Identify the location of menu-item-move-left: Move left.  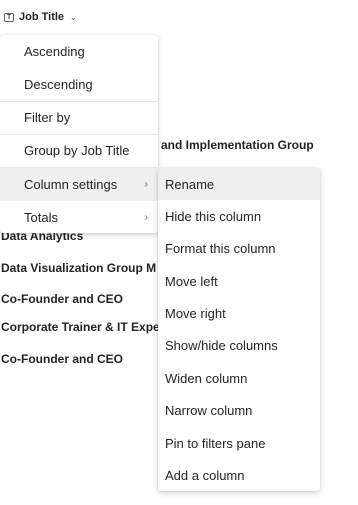
(239, 281).